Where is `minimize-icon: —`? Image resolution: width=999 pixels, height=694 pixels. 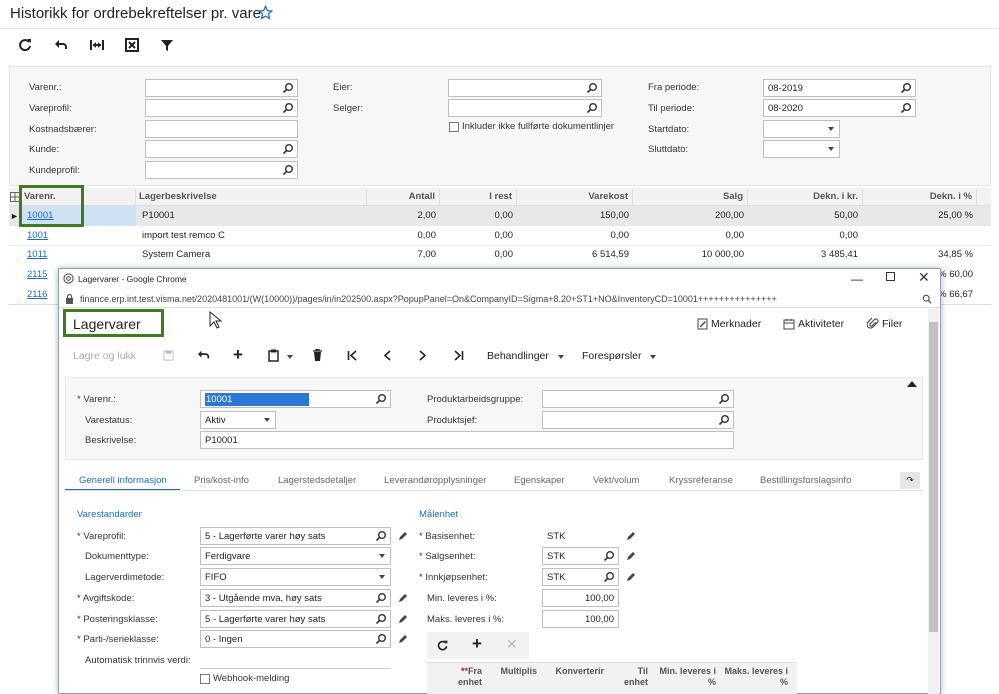
minimize-icon: — is located at coordinates (857, 279).